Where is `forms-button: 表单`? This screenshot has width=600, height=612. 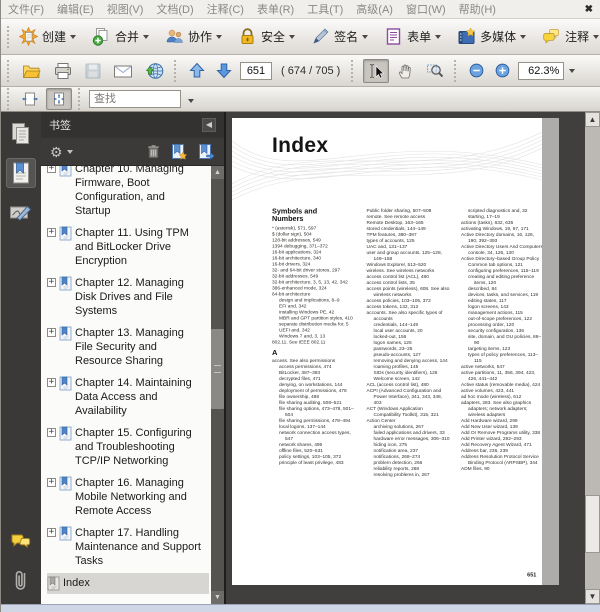
forms-button: 表单 is located at coordinates (412, 36).